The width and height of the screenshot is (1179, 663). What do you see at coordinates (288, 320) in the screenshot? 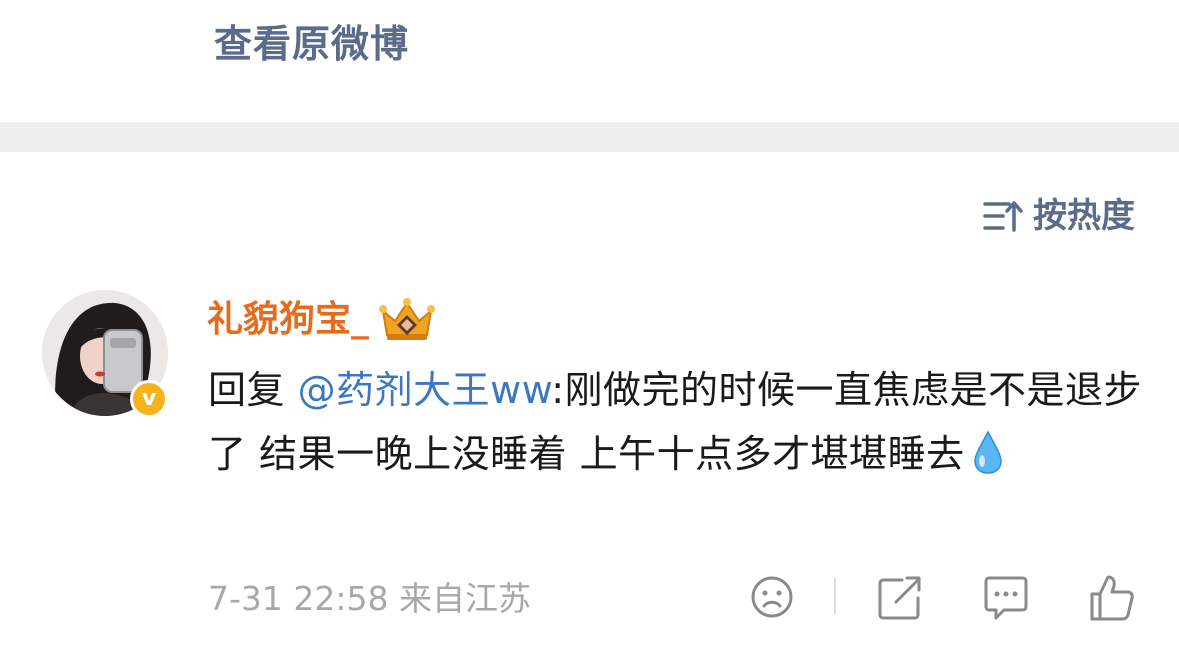
I see `username: 礼貌狗宝_` at bounding box center [288, 320].